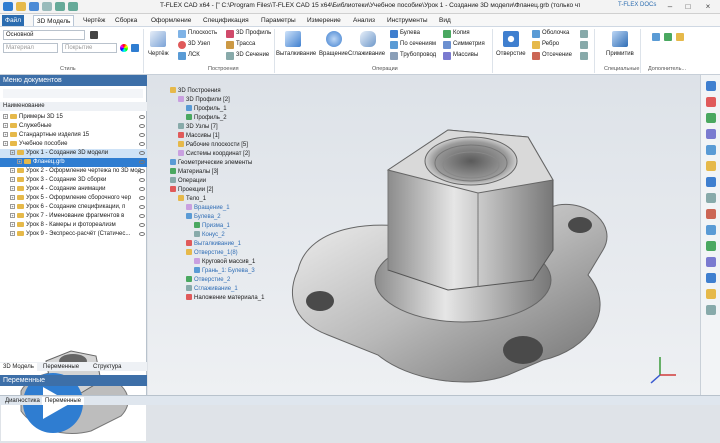 The image size is (720, 443). I want to click on model-tree-item: Проекции [2], so click(191, 190).